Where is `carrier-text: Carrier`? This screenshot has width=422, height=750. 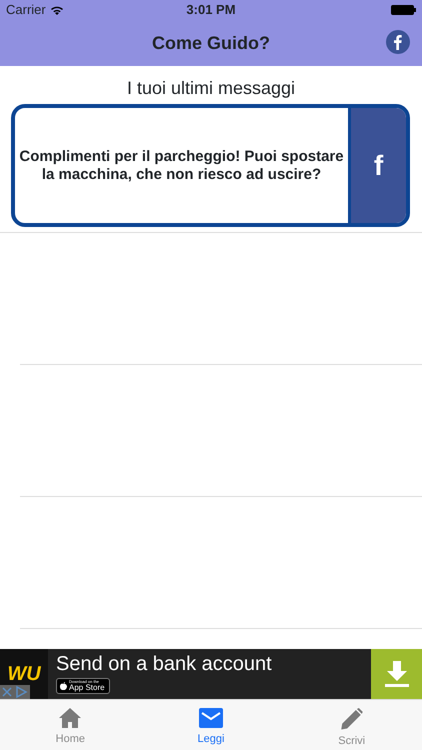
carrier-text: Carrier is located at coordinates (26, 10).